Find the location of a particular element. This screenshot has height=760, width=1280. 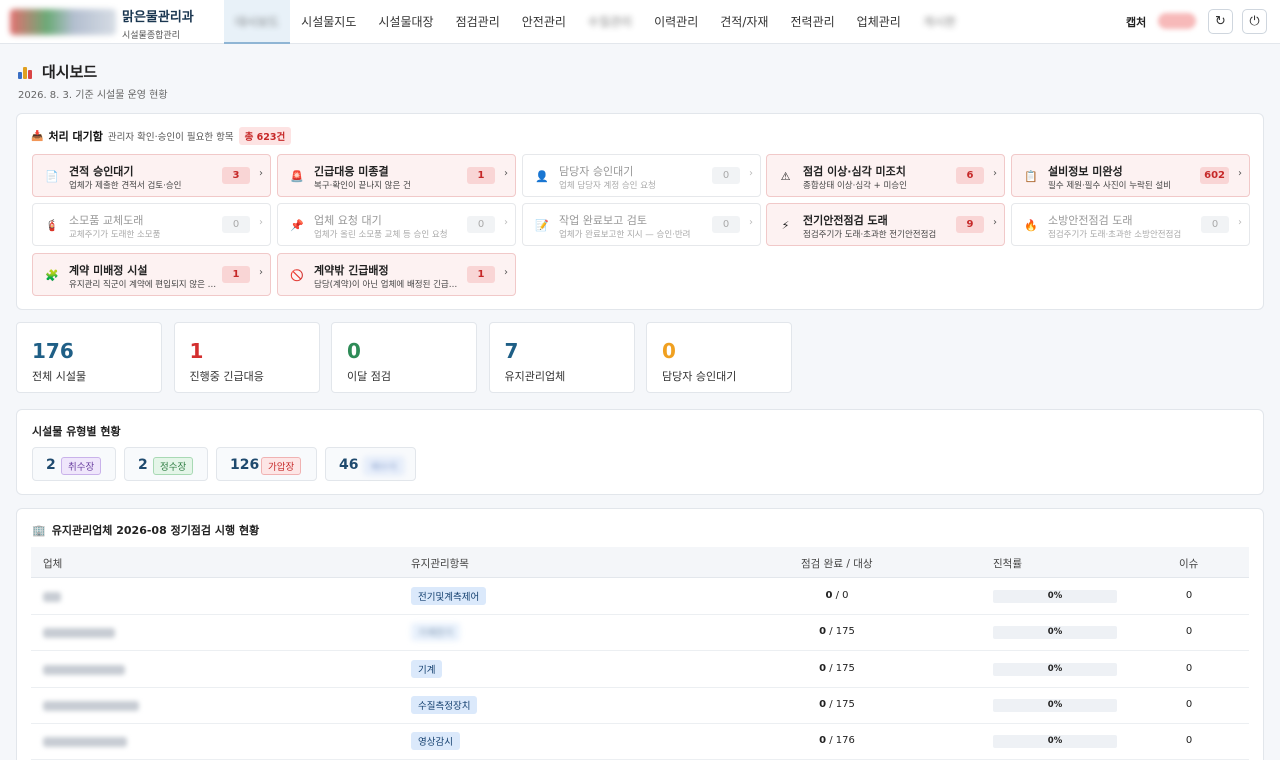

puzzle-icon: 🧩 is located at coordinates (52, 275).